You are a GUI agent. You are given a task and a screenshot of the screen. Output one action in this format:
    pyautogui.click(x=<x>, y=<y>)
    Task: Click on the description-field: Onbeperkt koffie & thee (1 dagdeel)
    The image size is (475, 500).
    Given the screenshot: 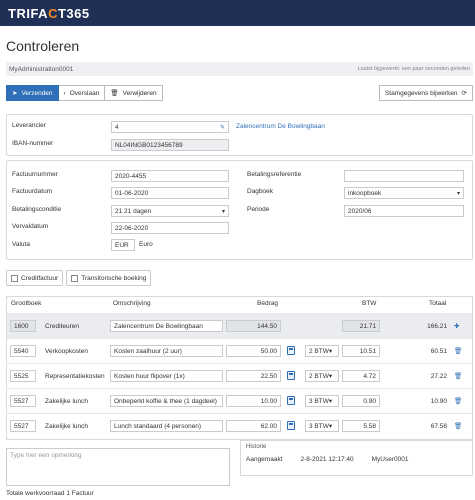 What is the action you would take?
    pyautogui.click(x=166, y=401)
    